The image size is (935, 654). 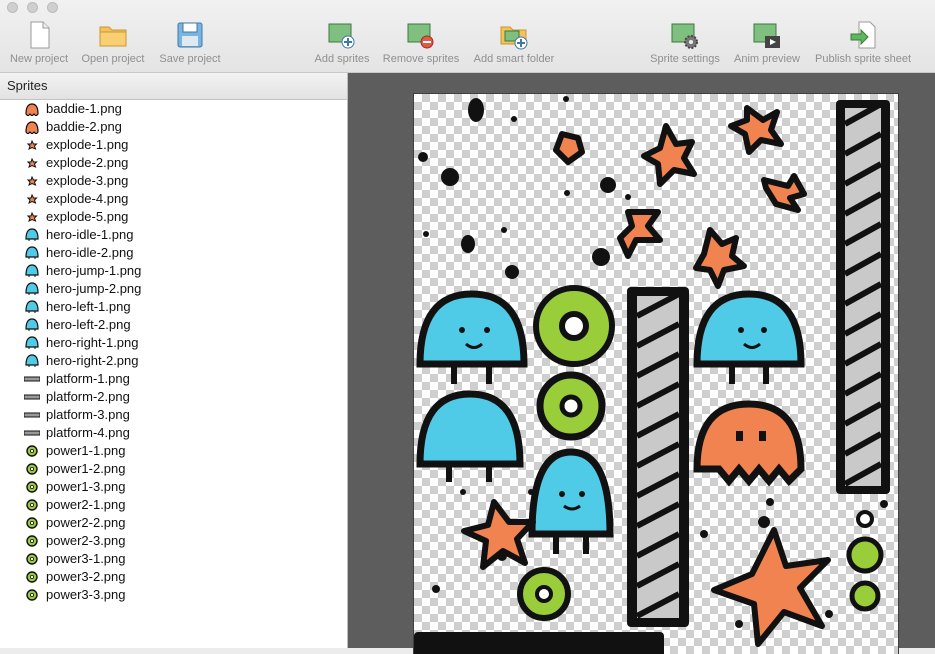 What do you see at coordinates (173, 595) in the screenshot?
I see `sprite-list-item: power3-3.png` at bounding box center [173, 595].